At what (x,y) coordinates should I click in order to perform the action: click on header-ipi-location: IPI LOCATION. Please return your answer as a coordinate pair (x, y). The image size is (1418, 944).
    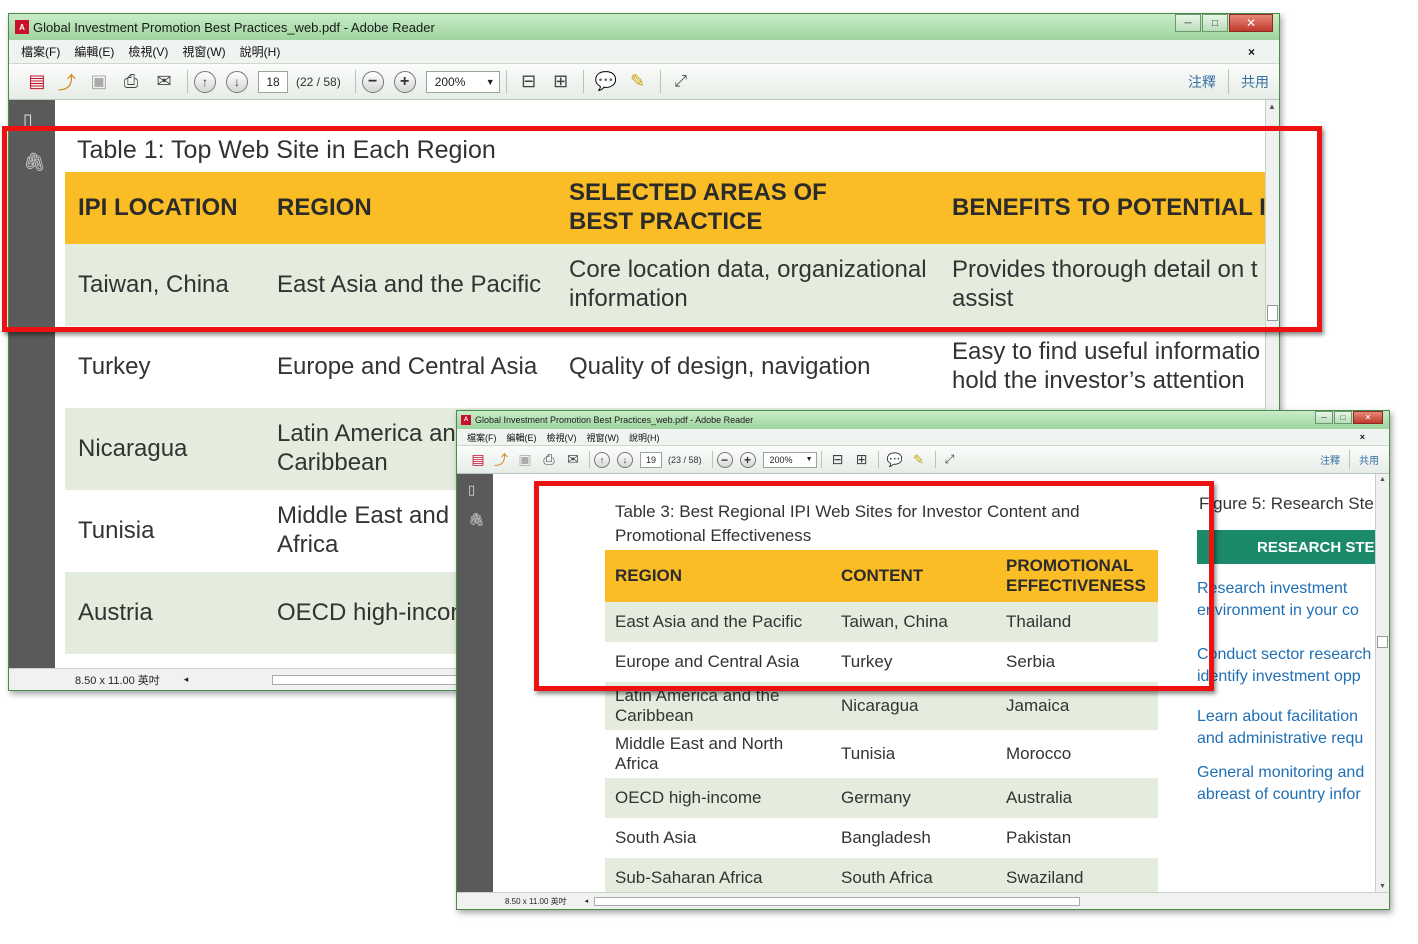
    Looking at the image, I should click on (158, 207).